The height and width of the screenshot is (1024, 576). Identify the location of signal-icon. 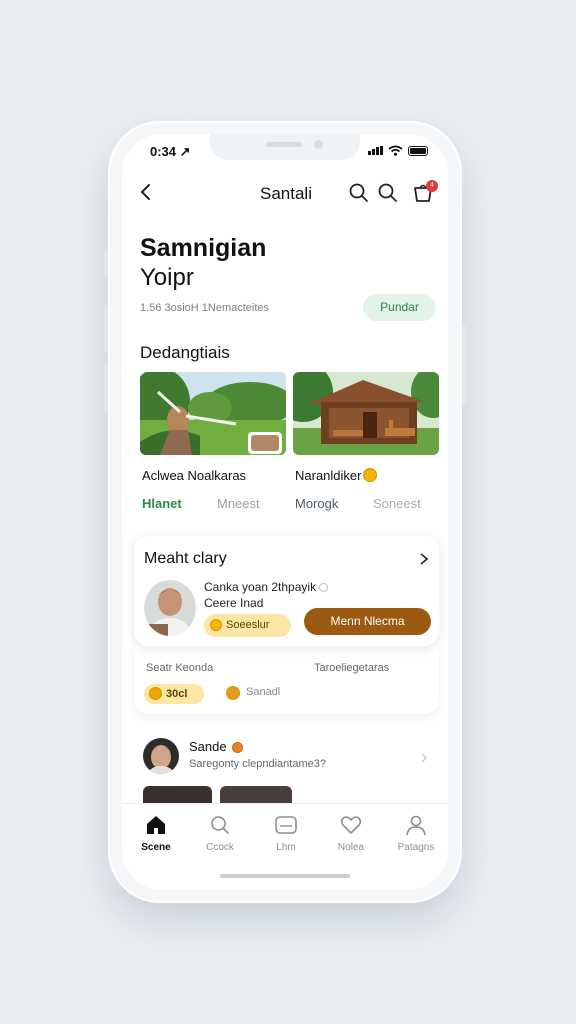
(375, 150).